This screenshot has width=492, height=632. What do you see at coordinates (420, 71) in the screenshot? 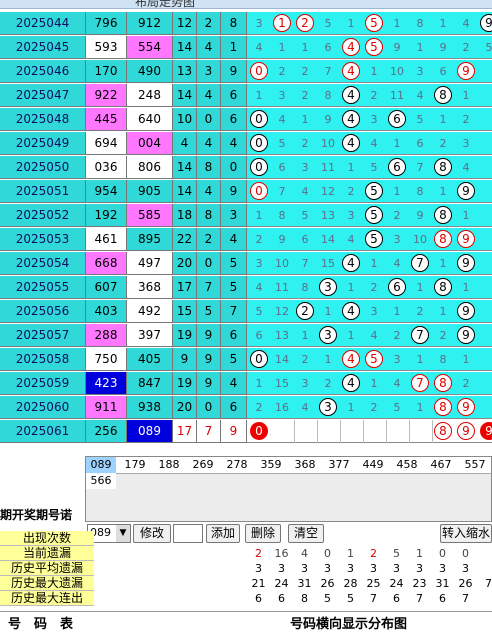
I see `omission-count: 3` at bounding box center [420, 71].